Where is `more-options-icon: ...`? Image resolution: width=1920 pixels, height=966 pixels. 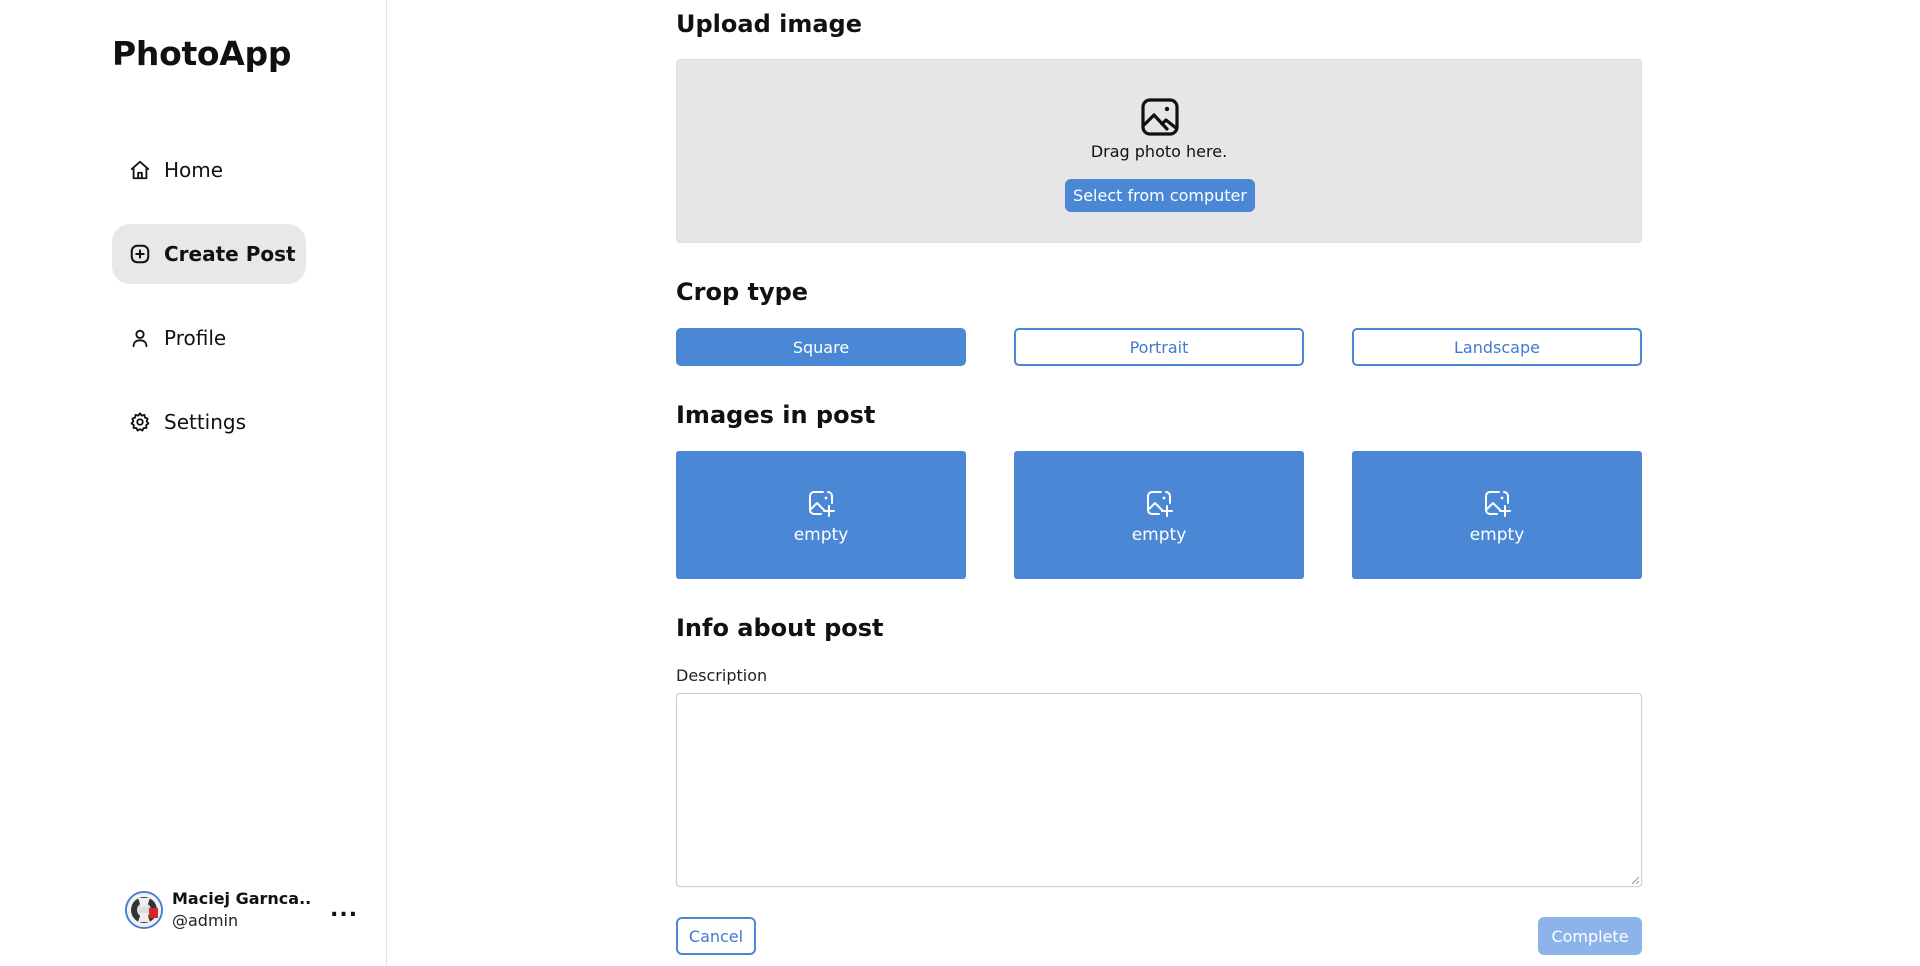 more-options-icon: ... is located at coordinates (344, 910).